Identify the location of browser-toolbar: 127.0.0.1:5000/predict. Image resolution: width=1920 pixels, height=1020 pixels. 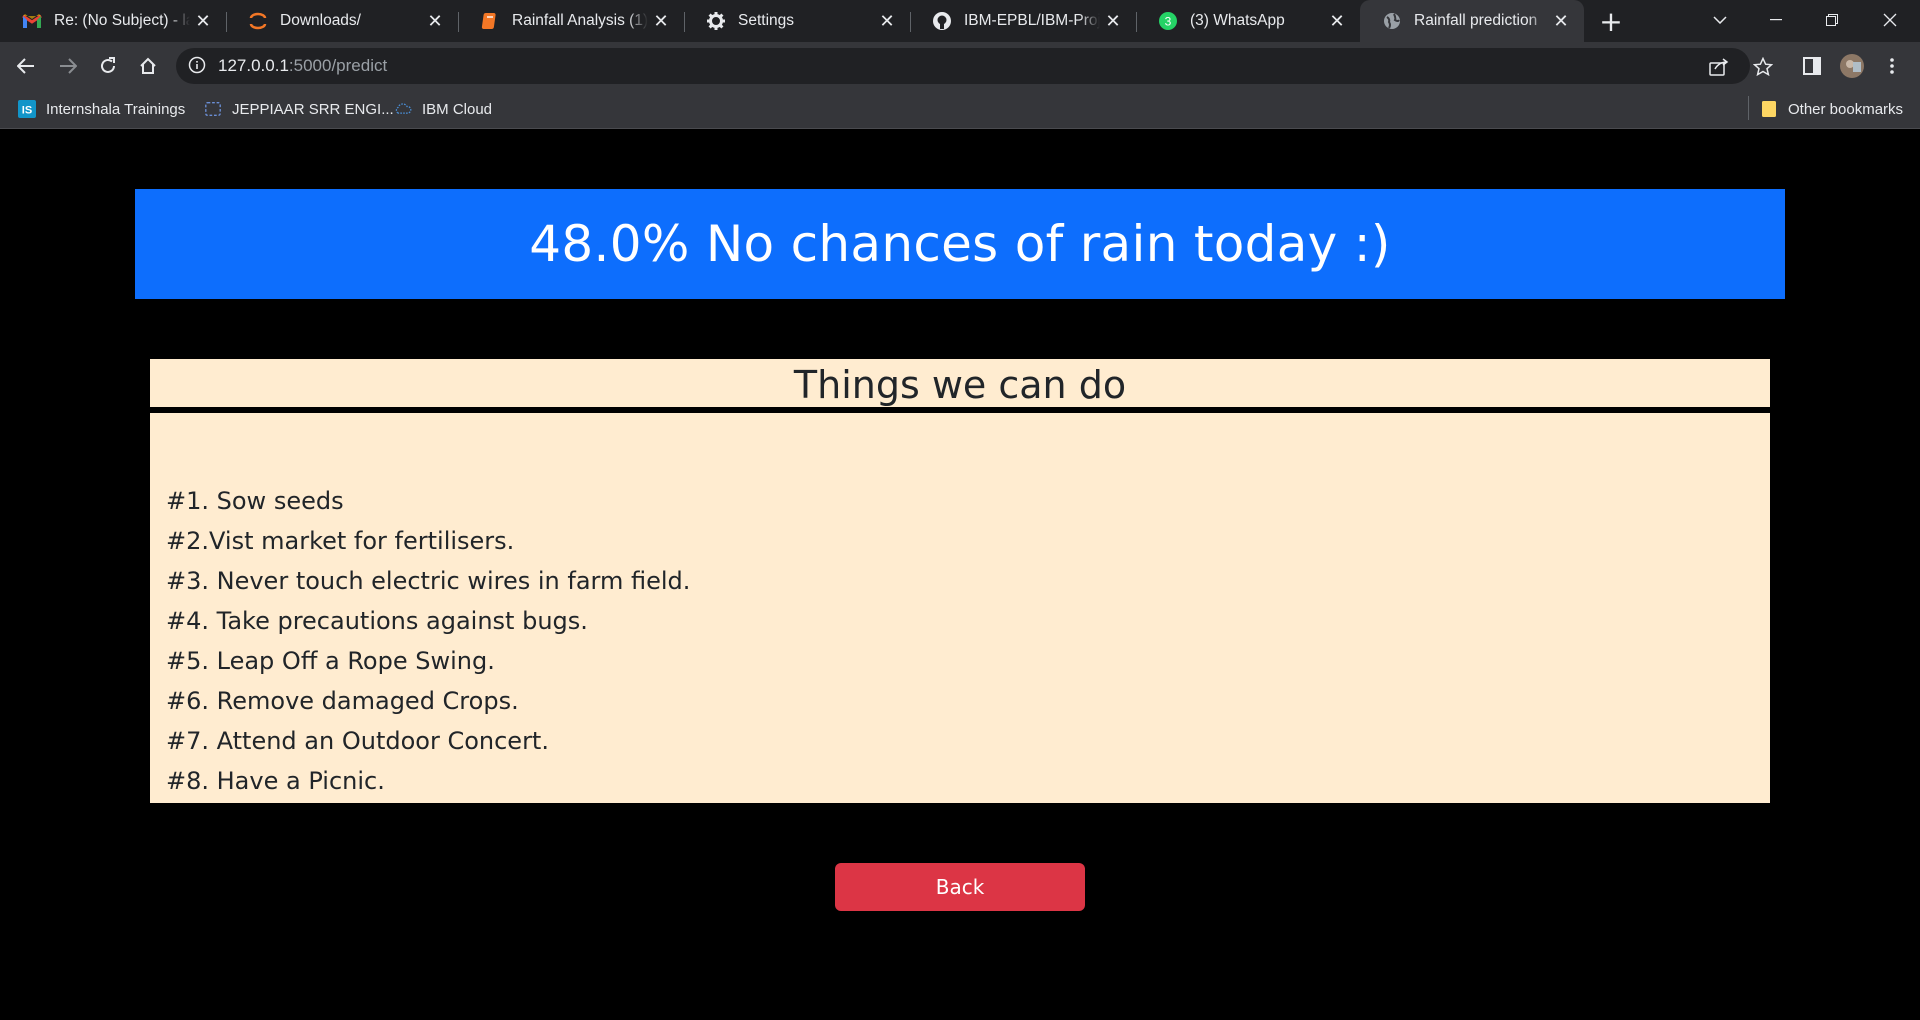
(960, 65).